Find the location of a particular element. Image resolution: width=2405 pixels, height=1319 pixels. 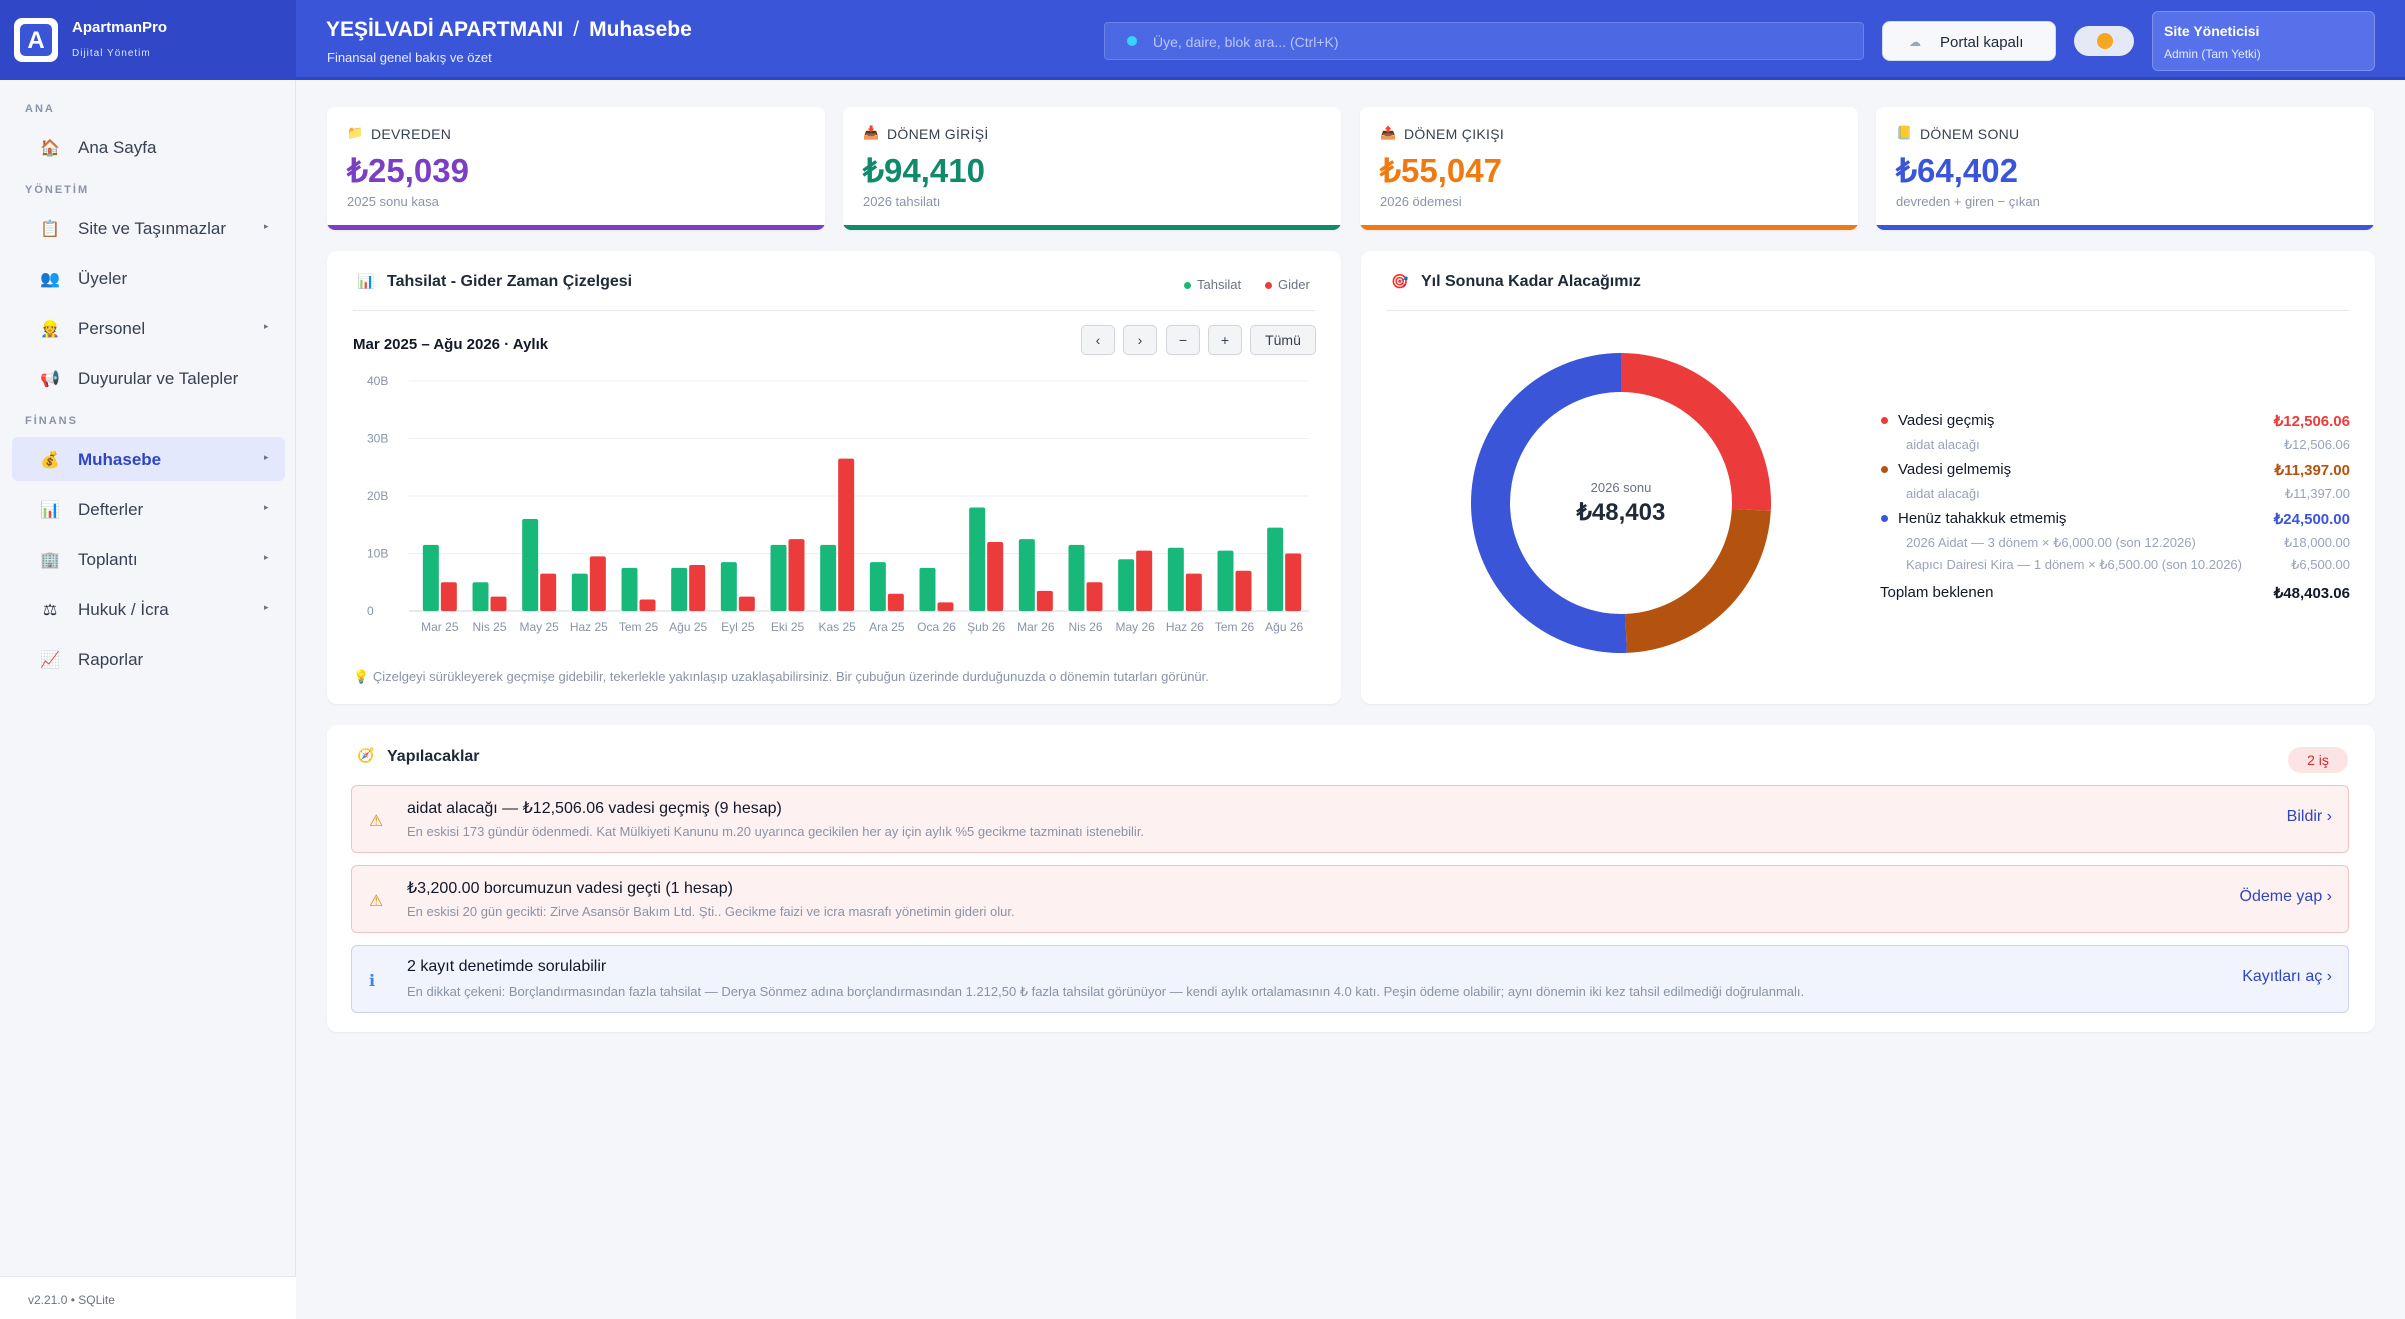

sidebar-item-label: Defterler is located at coordinates (111, 509).